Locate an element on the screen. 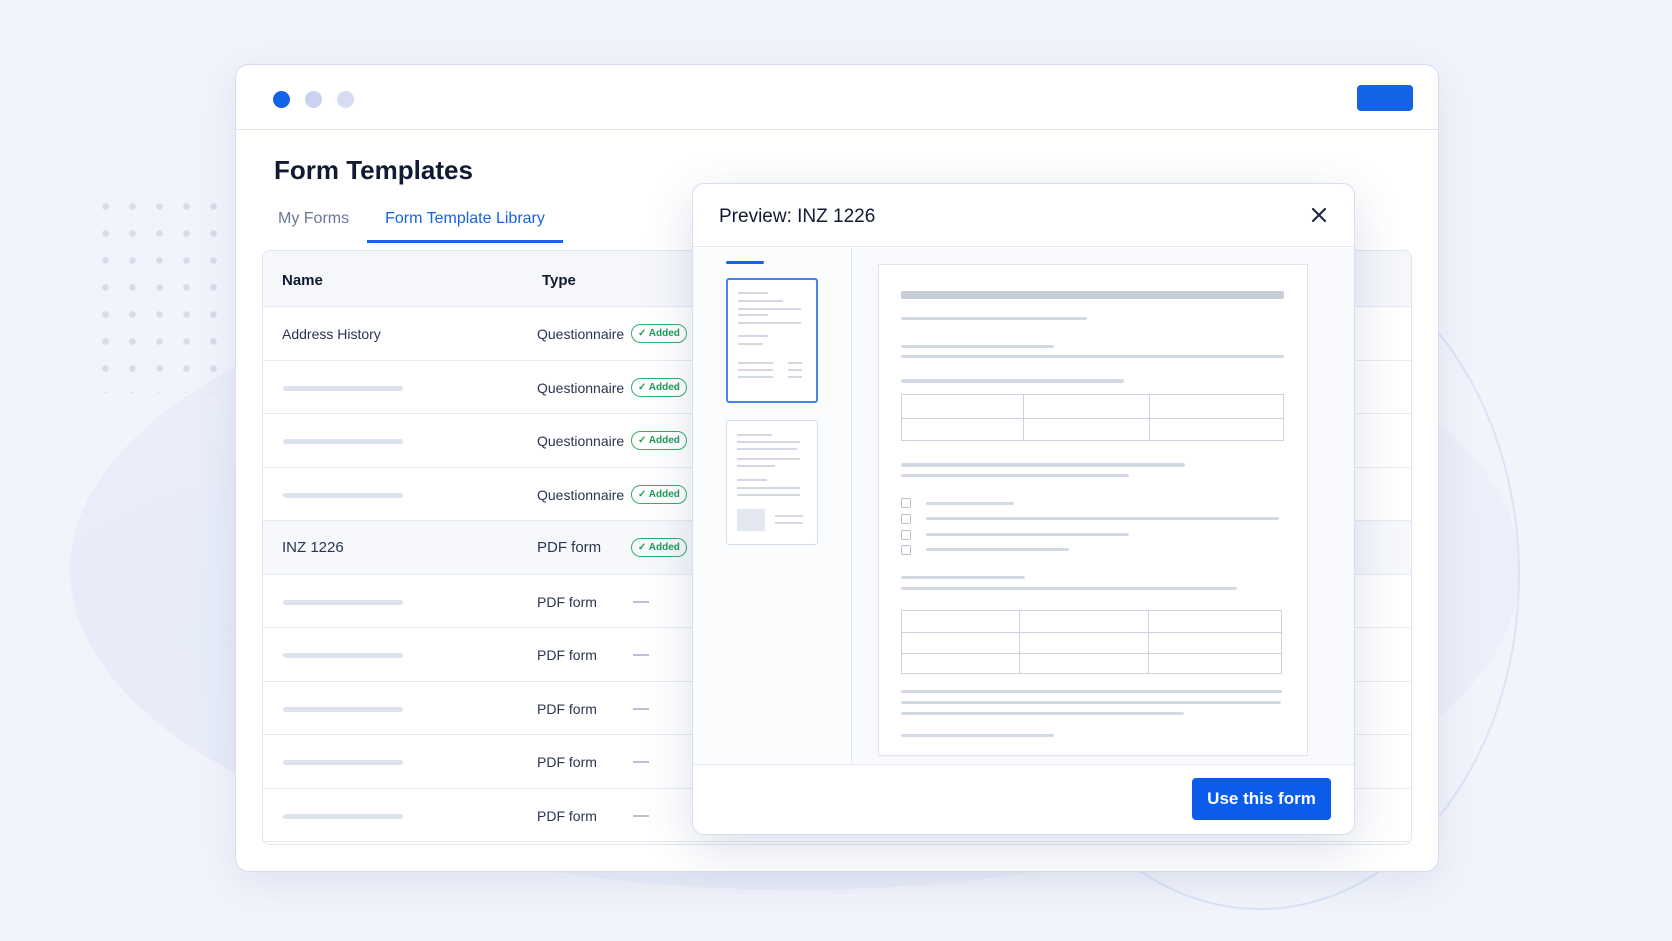 This screenshot has width=1672, height=941. document-page is located at coordinates (1093, 510).